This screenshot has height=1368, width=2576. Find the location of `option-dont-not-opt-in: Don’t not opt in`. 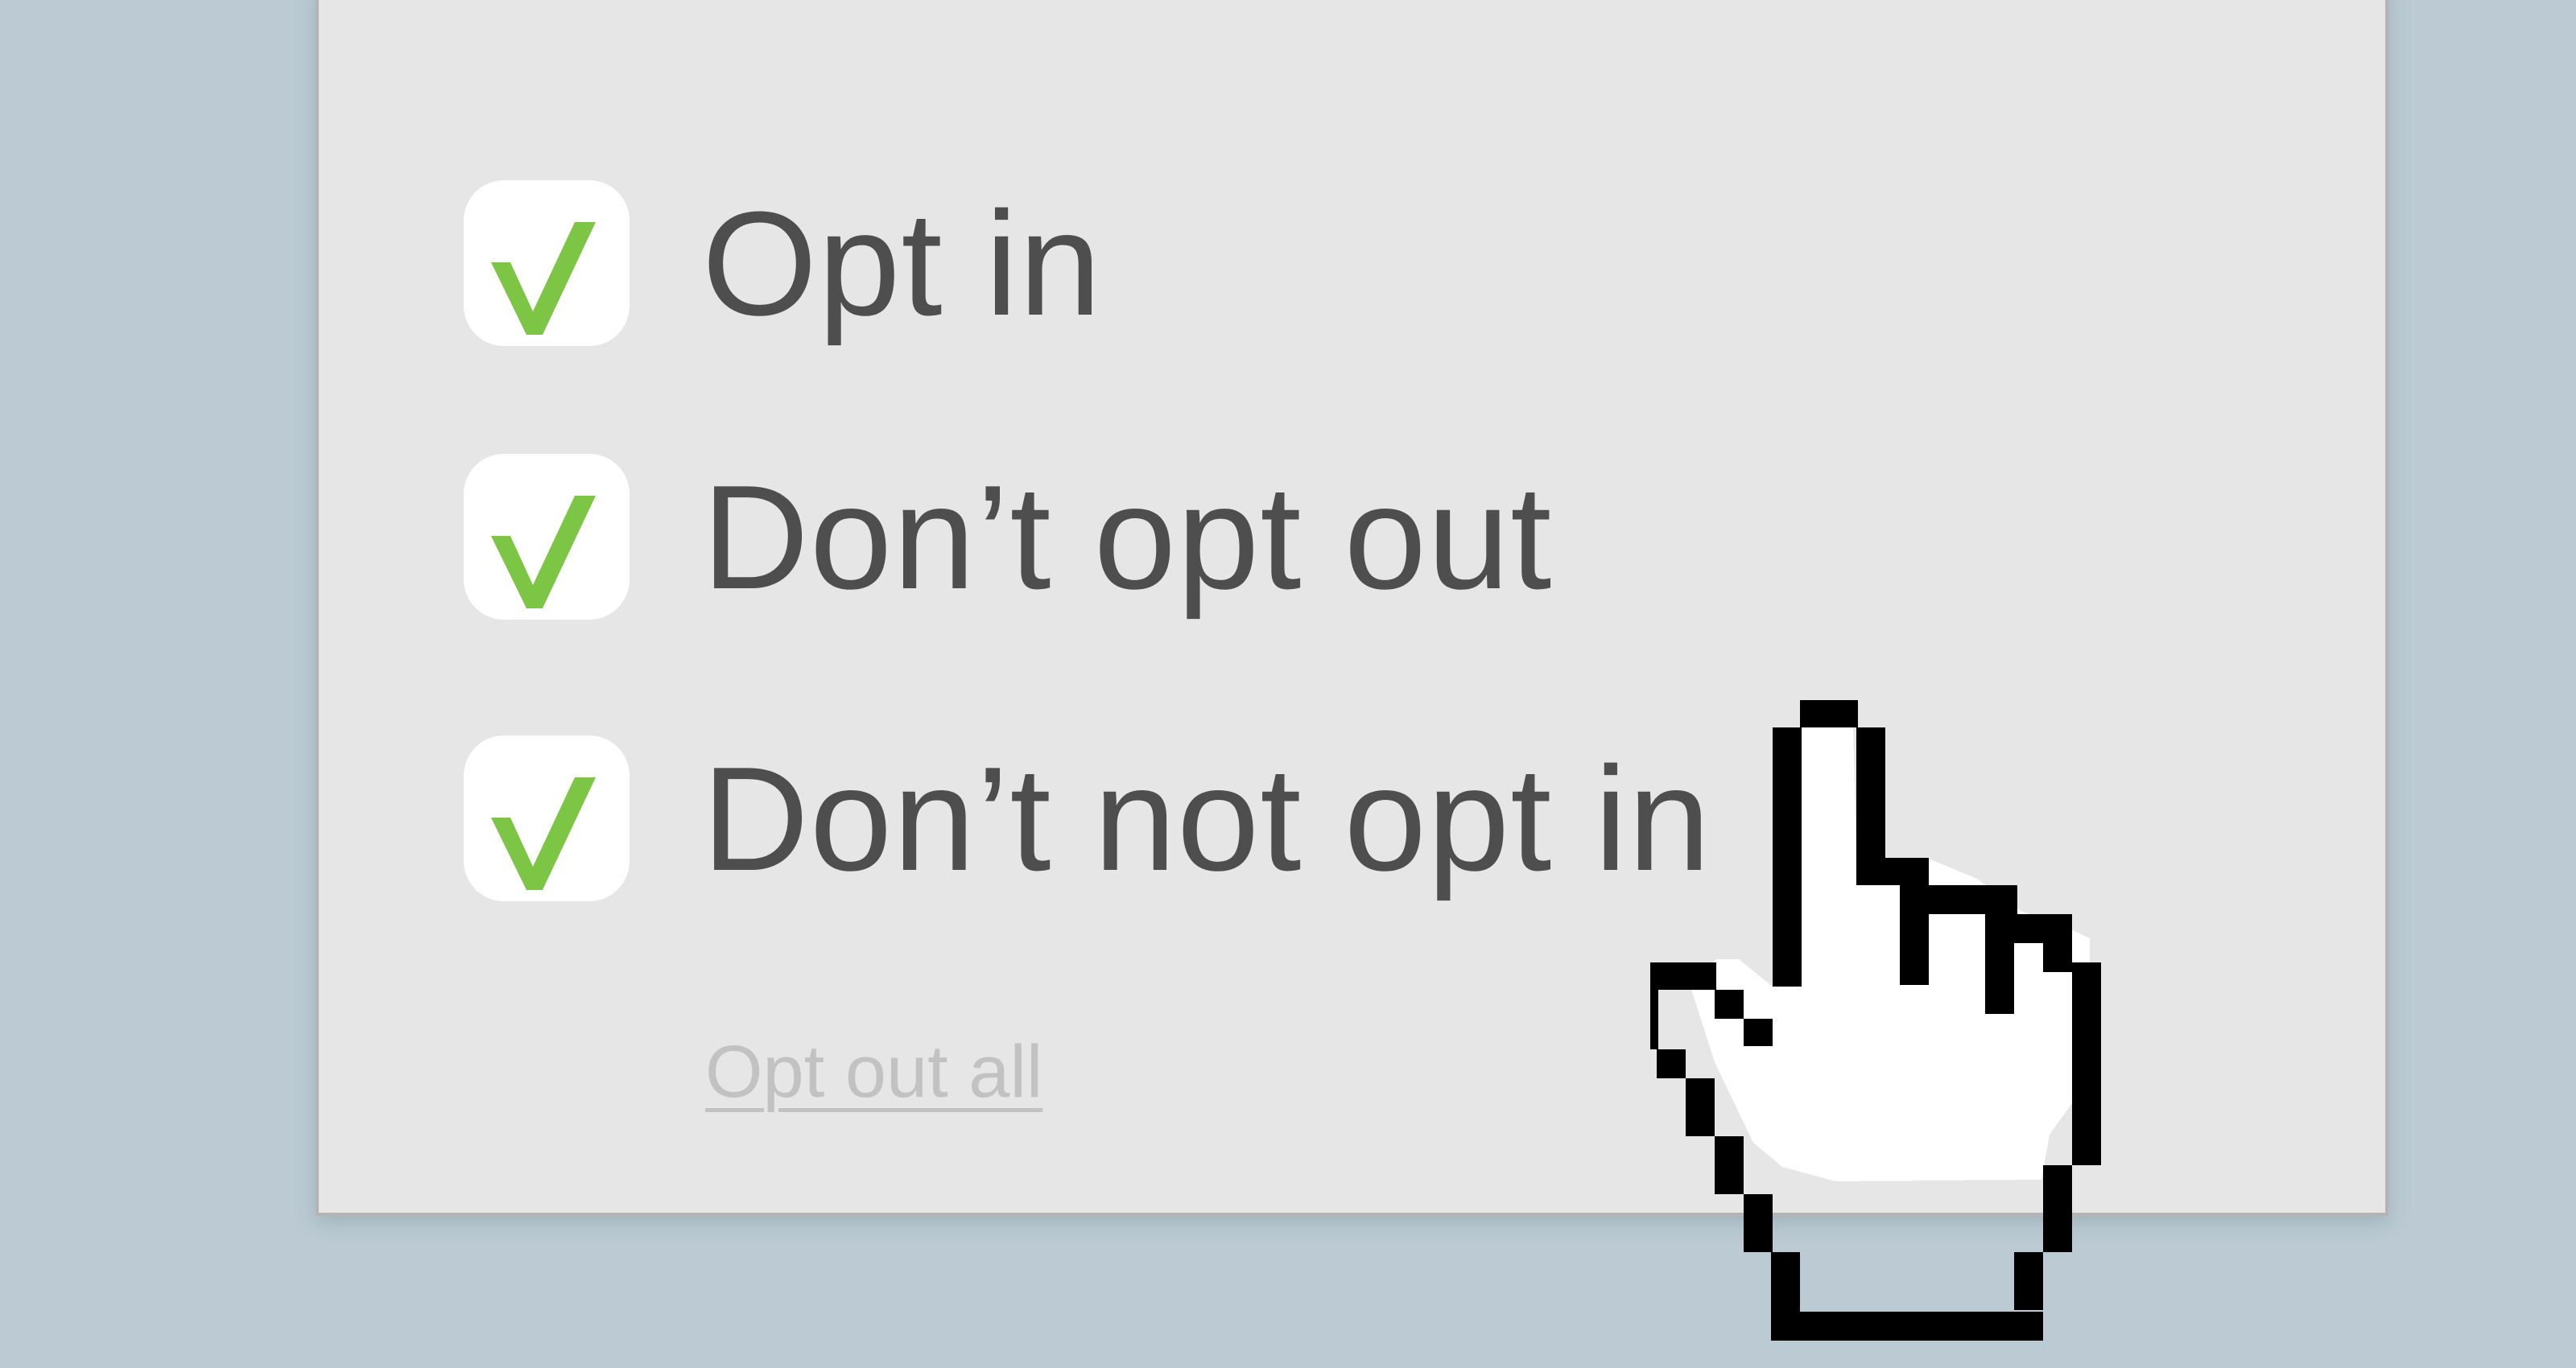

option-dont-not-opt-in: Don’t not opt in is located at coordinates (1087, 818).